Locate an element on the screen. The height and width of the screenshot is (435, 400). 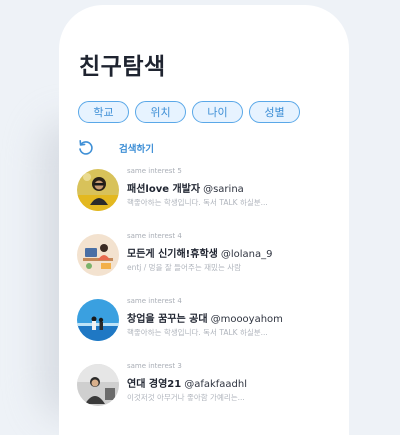
name-row: 창업을 꿈꾸는 공대 @moooyahom is located at coordinates (205, 317).